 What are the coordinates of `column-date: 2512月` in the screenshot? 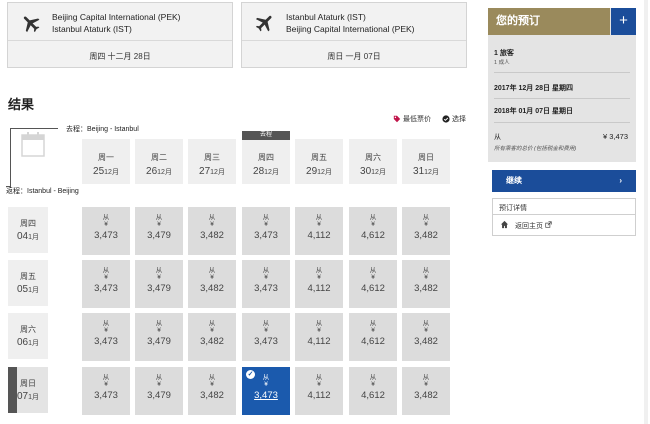 It's located at (106, 171).